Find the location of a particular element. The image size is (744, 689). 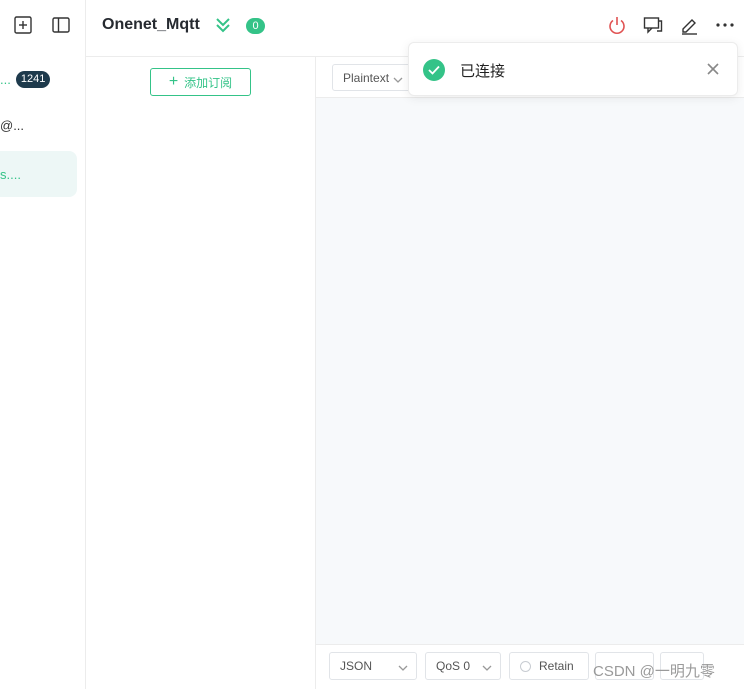

add-subscription-button: + 添加订阅 is located at coordinates (200, 82).